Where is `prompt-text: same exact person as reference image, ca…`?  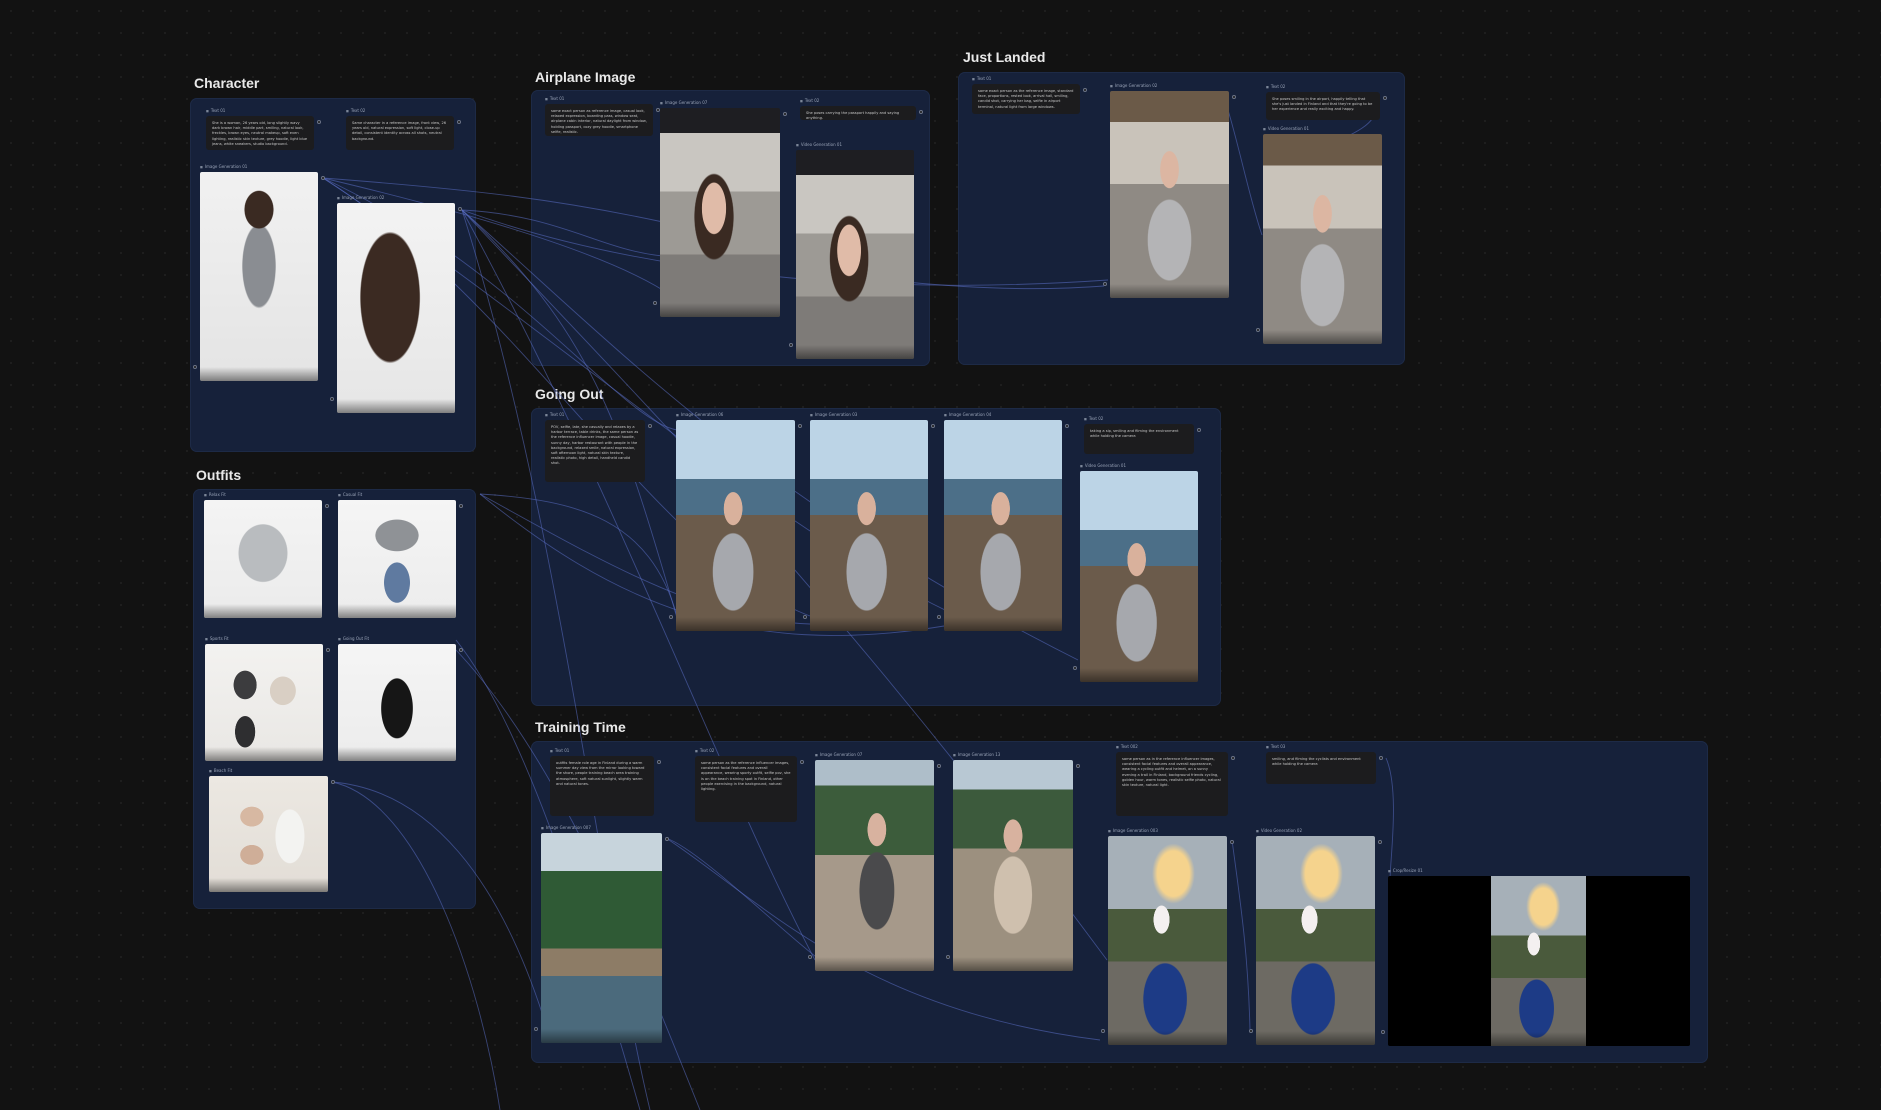 prompt-text: same exact person as reference image, ca… is located at coordinates (599, 120).